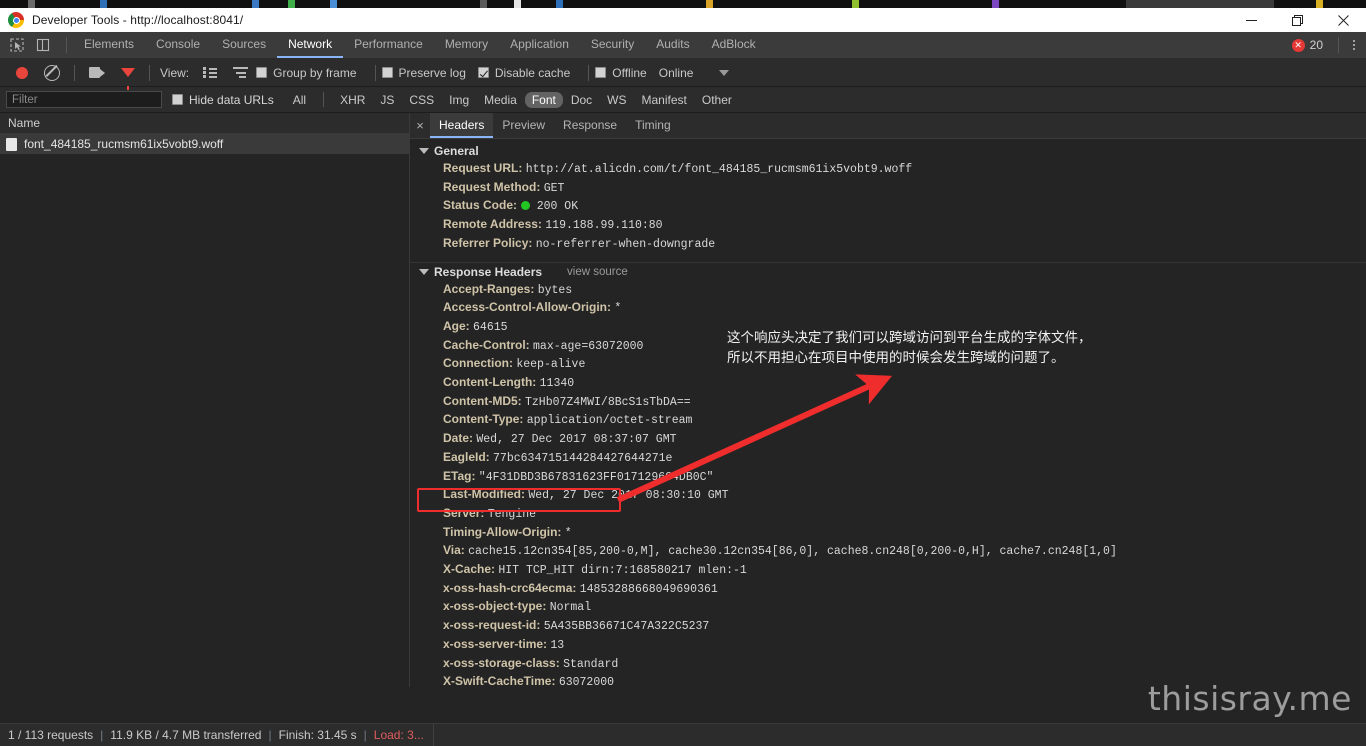 The width and height of the screenshot is (1366, 746). What do you see at coordinates (1297, 20) in the screenshot?
I see `maximize-restore-button` at bounding box center [1297, 20].